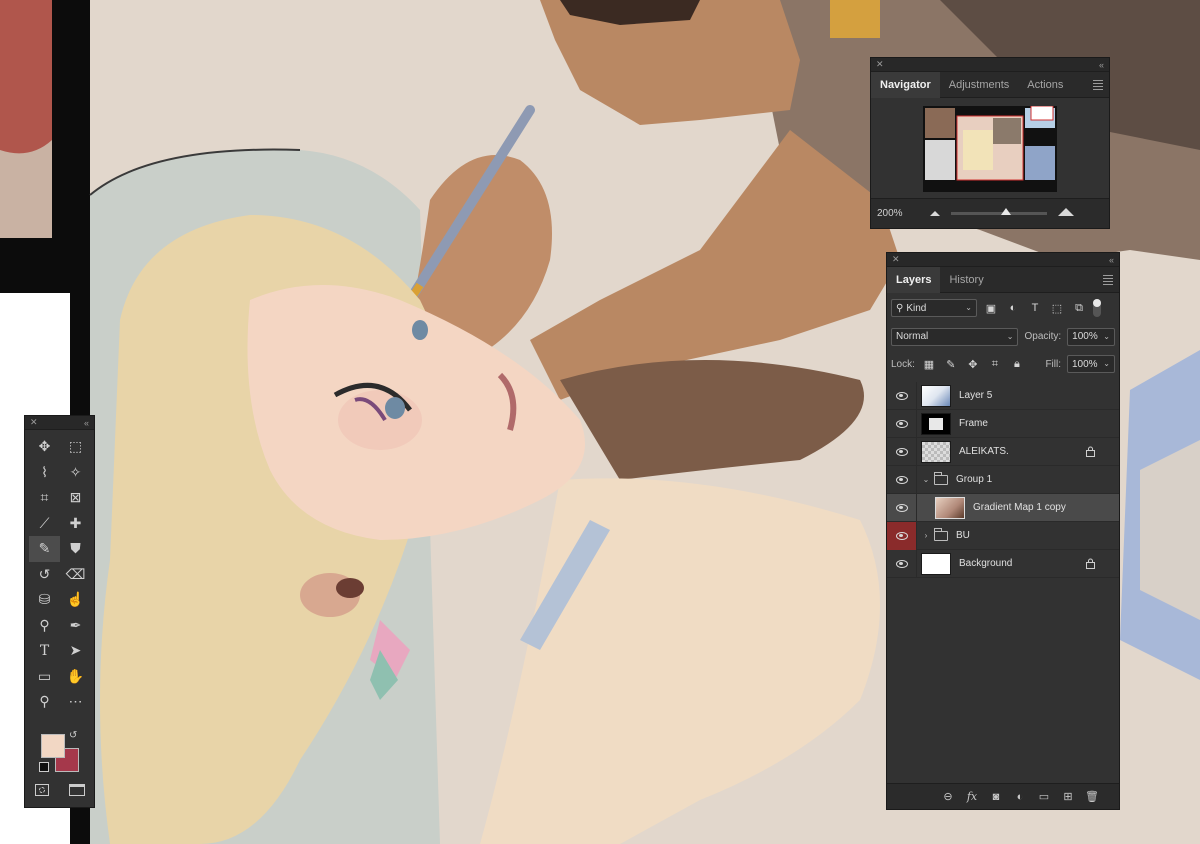  Describe the element at coordinates (935, 214) in the screenshot. I see `zoom-out-icon` at that location.